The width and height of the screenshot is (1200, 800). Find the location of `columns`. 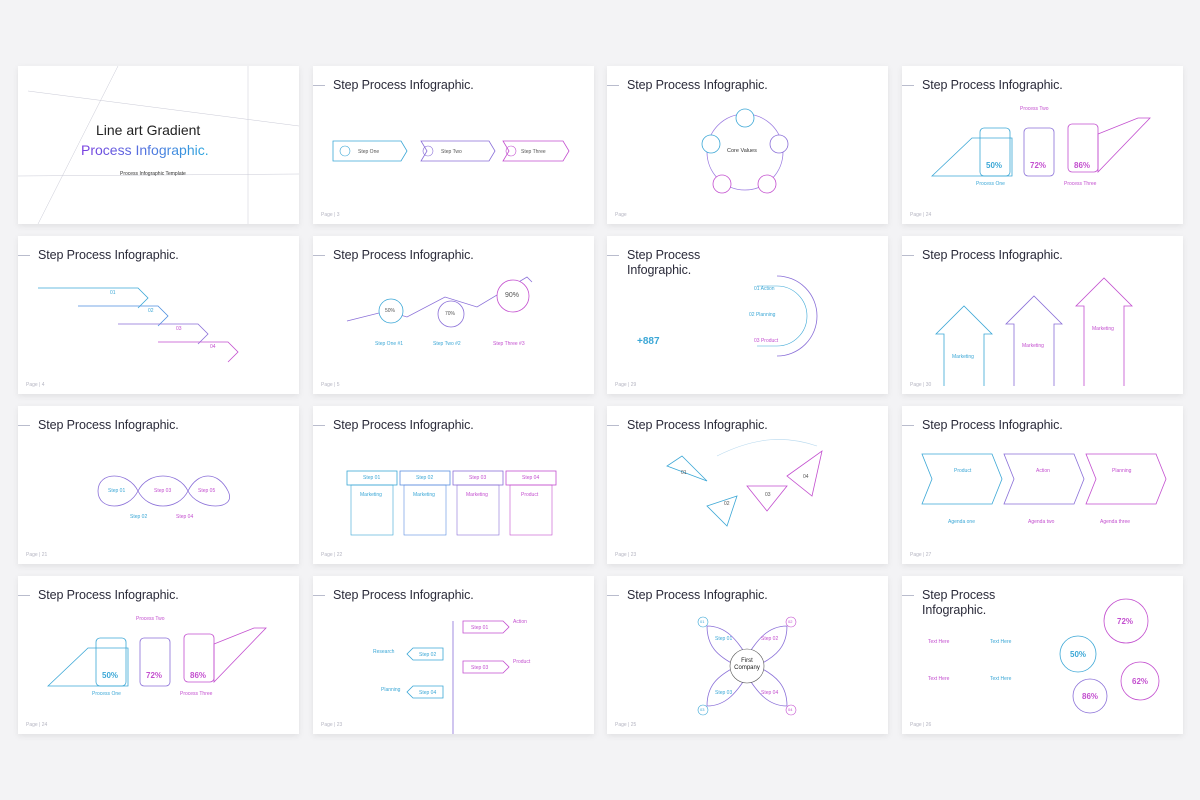

columns is located at coordinates (451, 503).